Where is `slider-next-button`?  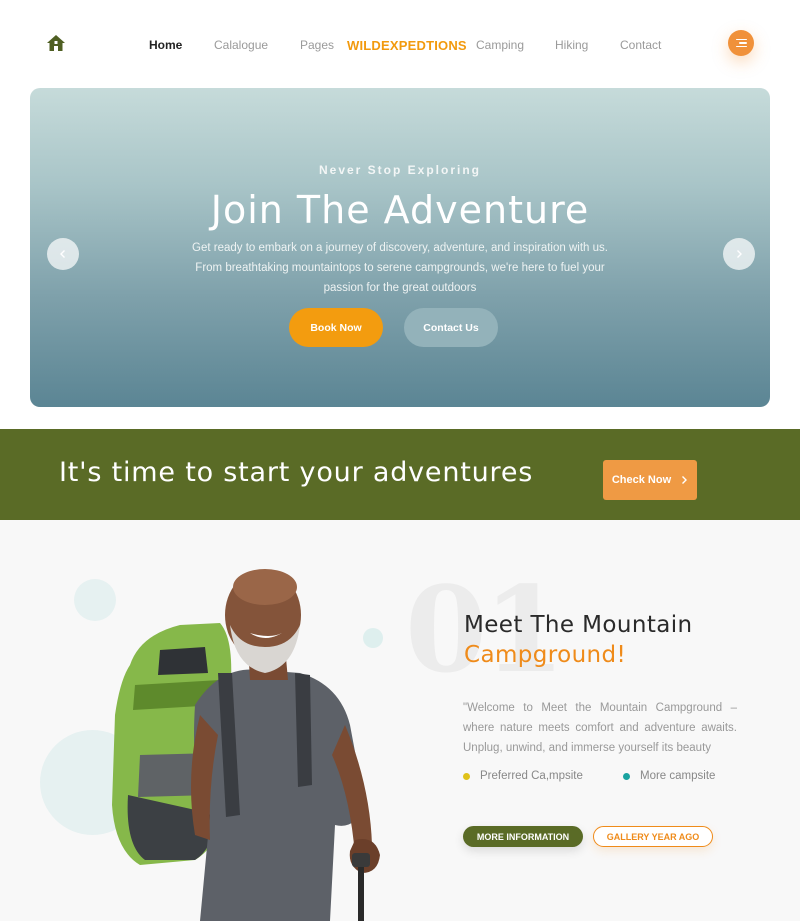
slider-next-button is located at coordinates (739, 254).